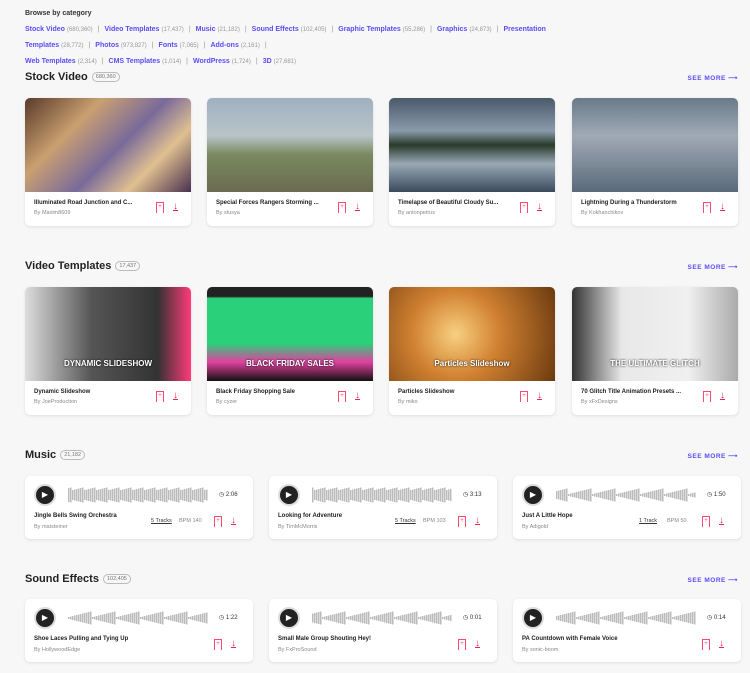 The image size is (750, 673). What do you see at coordinates (381, 29) in the screenshot?
I see `category-link: Graphic Templates (55,286)` at bounding box center [381, 29].